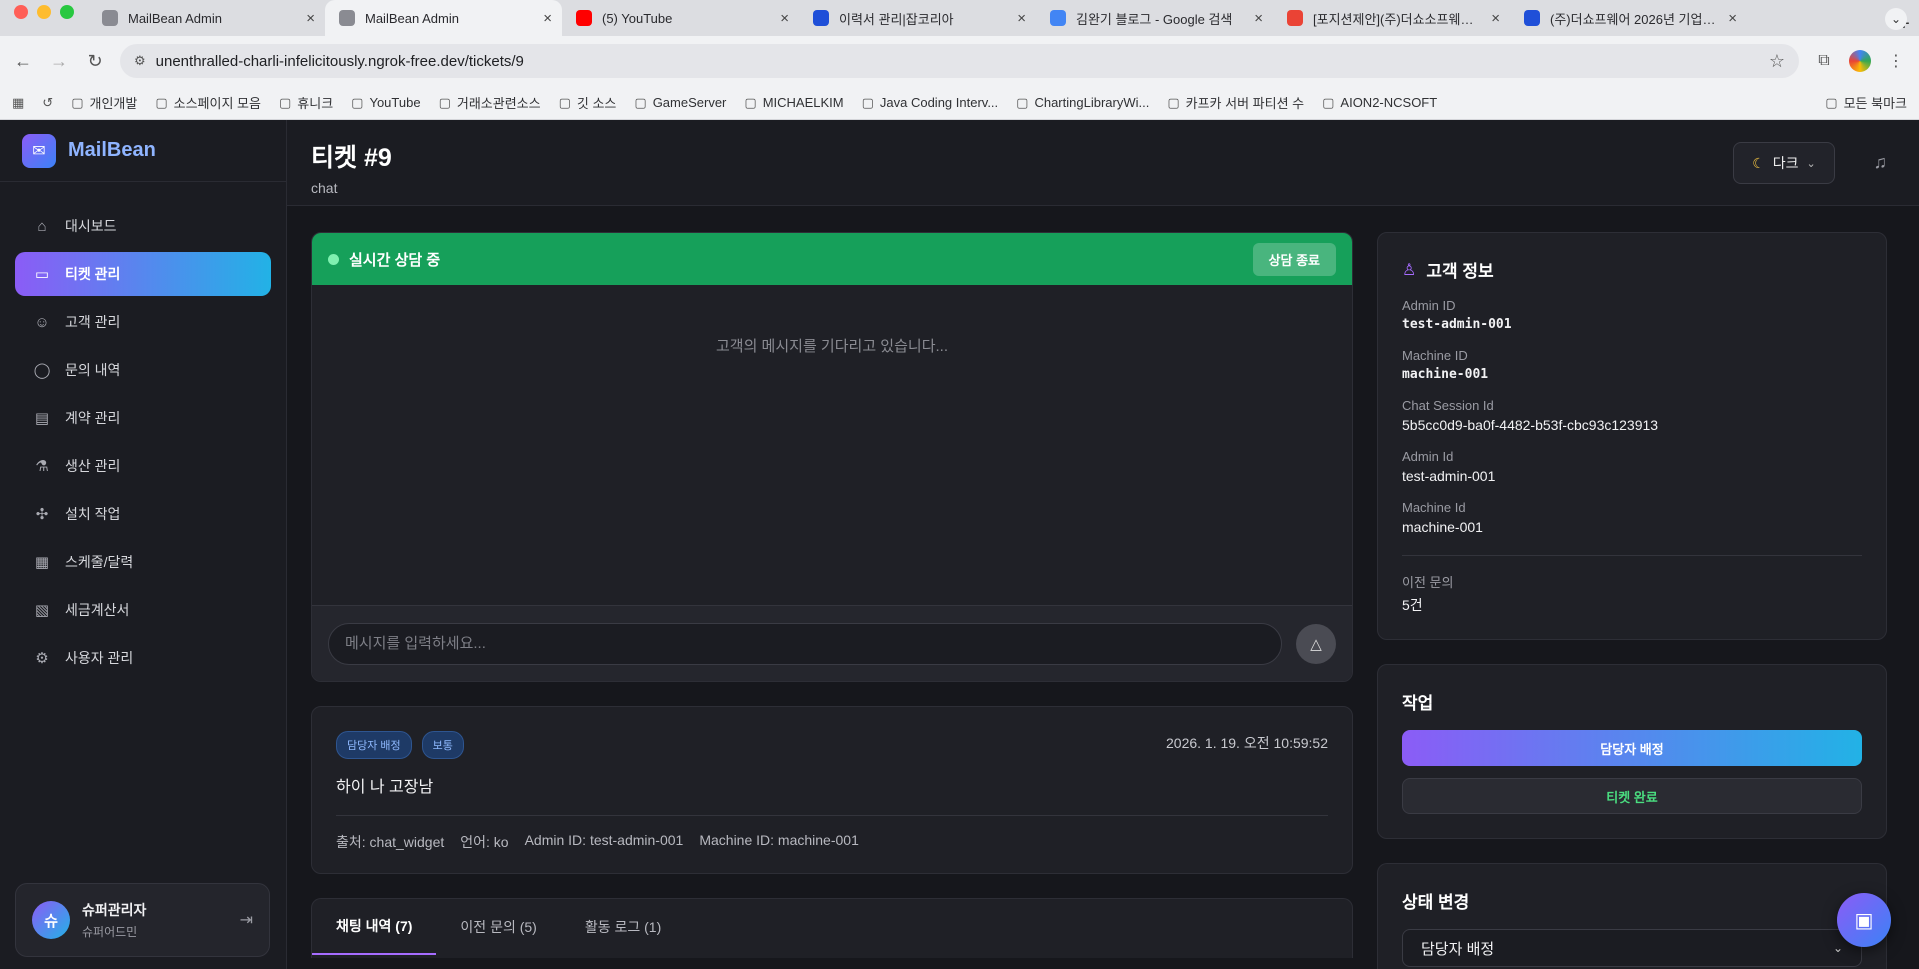 The image size is (1919, 969). I want to click on chat-icon: ▣, so click(1864, 920).